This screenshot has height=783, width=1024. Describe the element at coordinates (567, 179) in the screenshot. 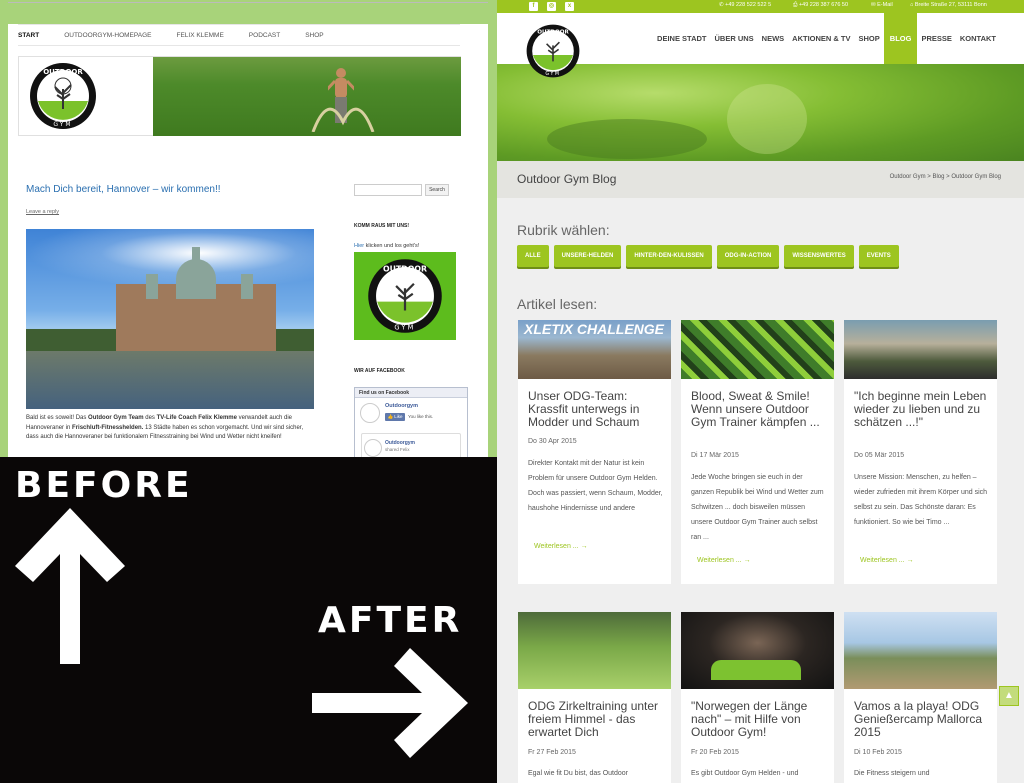

I see `page-title: Outdoor Gym Blog` at that location.